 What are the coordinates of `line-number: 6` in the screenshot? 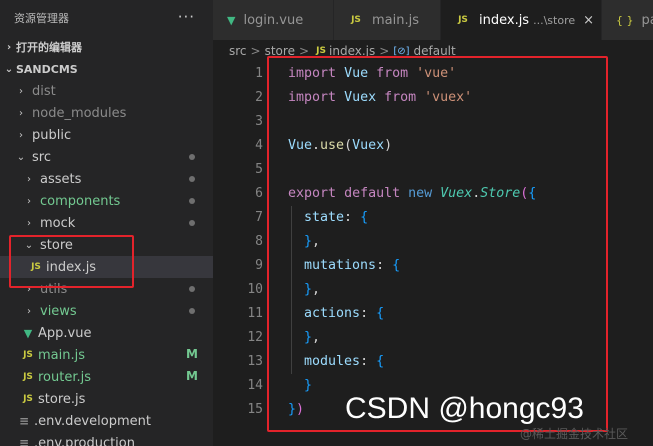 It's located at (259, 193).